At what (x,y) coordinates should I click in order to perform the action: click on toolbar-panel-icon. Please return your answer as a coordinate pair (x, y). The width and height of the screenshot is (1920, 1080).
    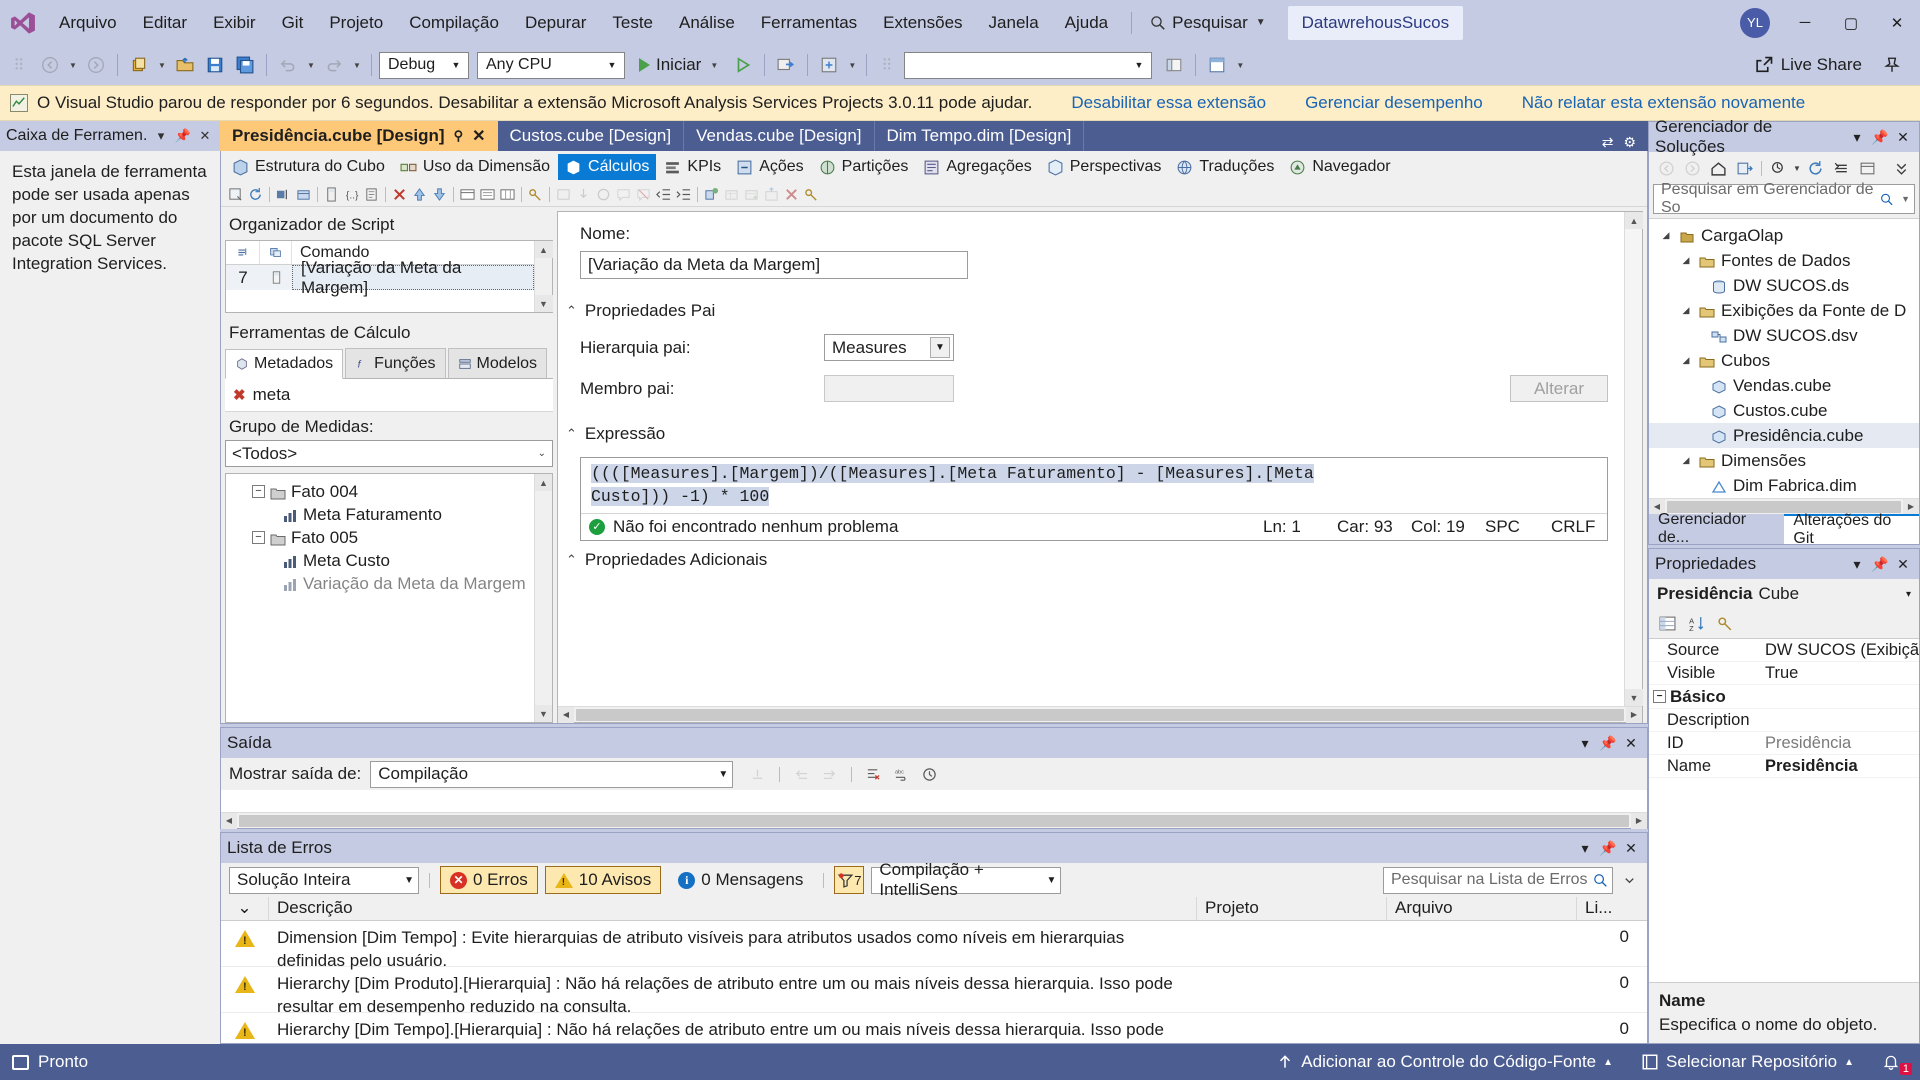
    Looking at the image, I should click on (1174, 65).